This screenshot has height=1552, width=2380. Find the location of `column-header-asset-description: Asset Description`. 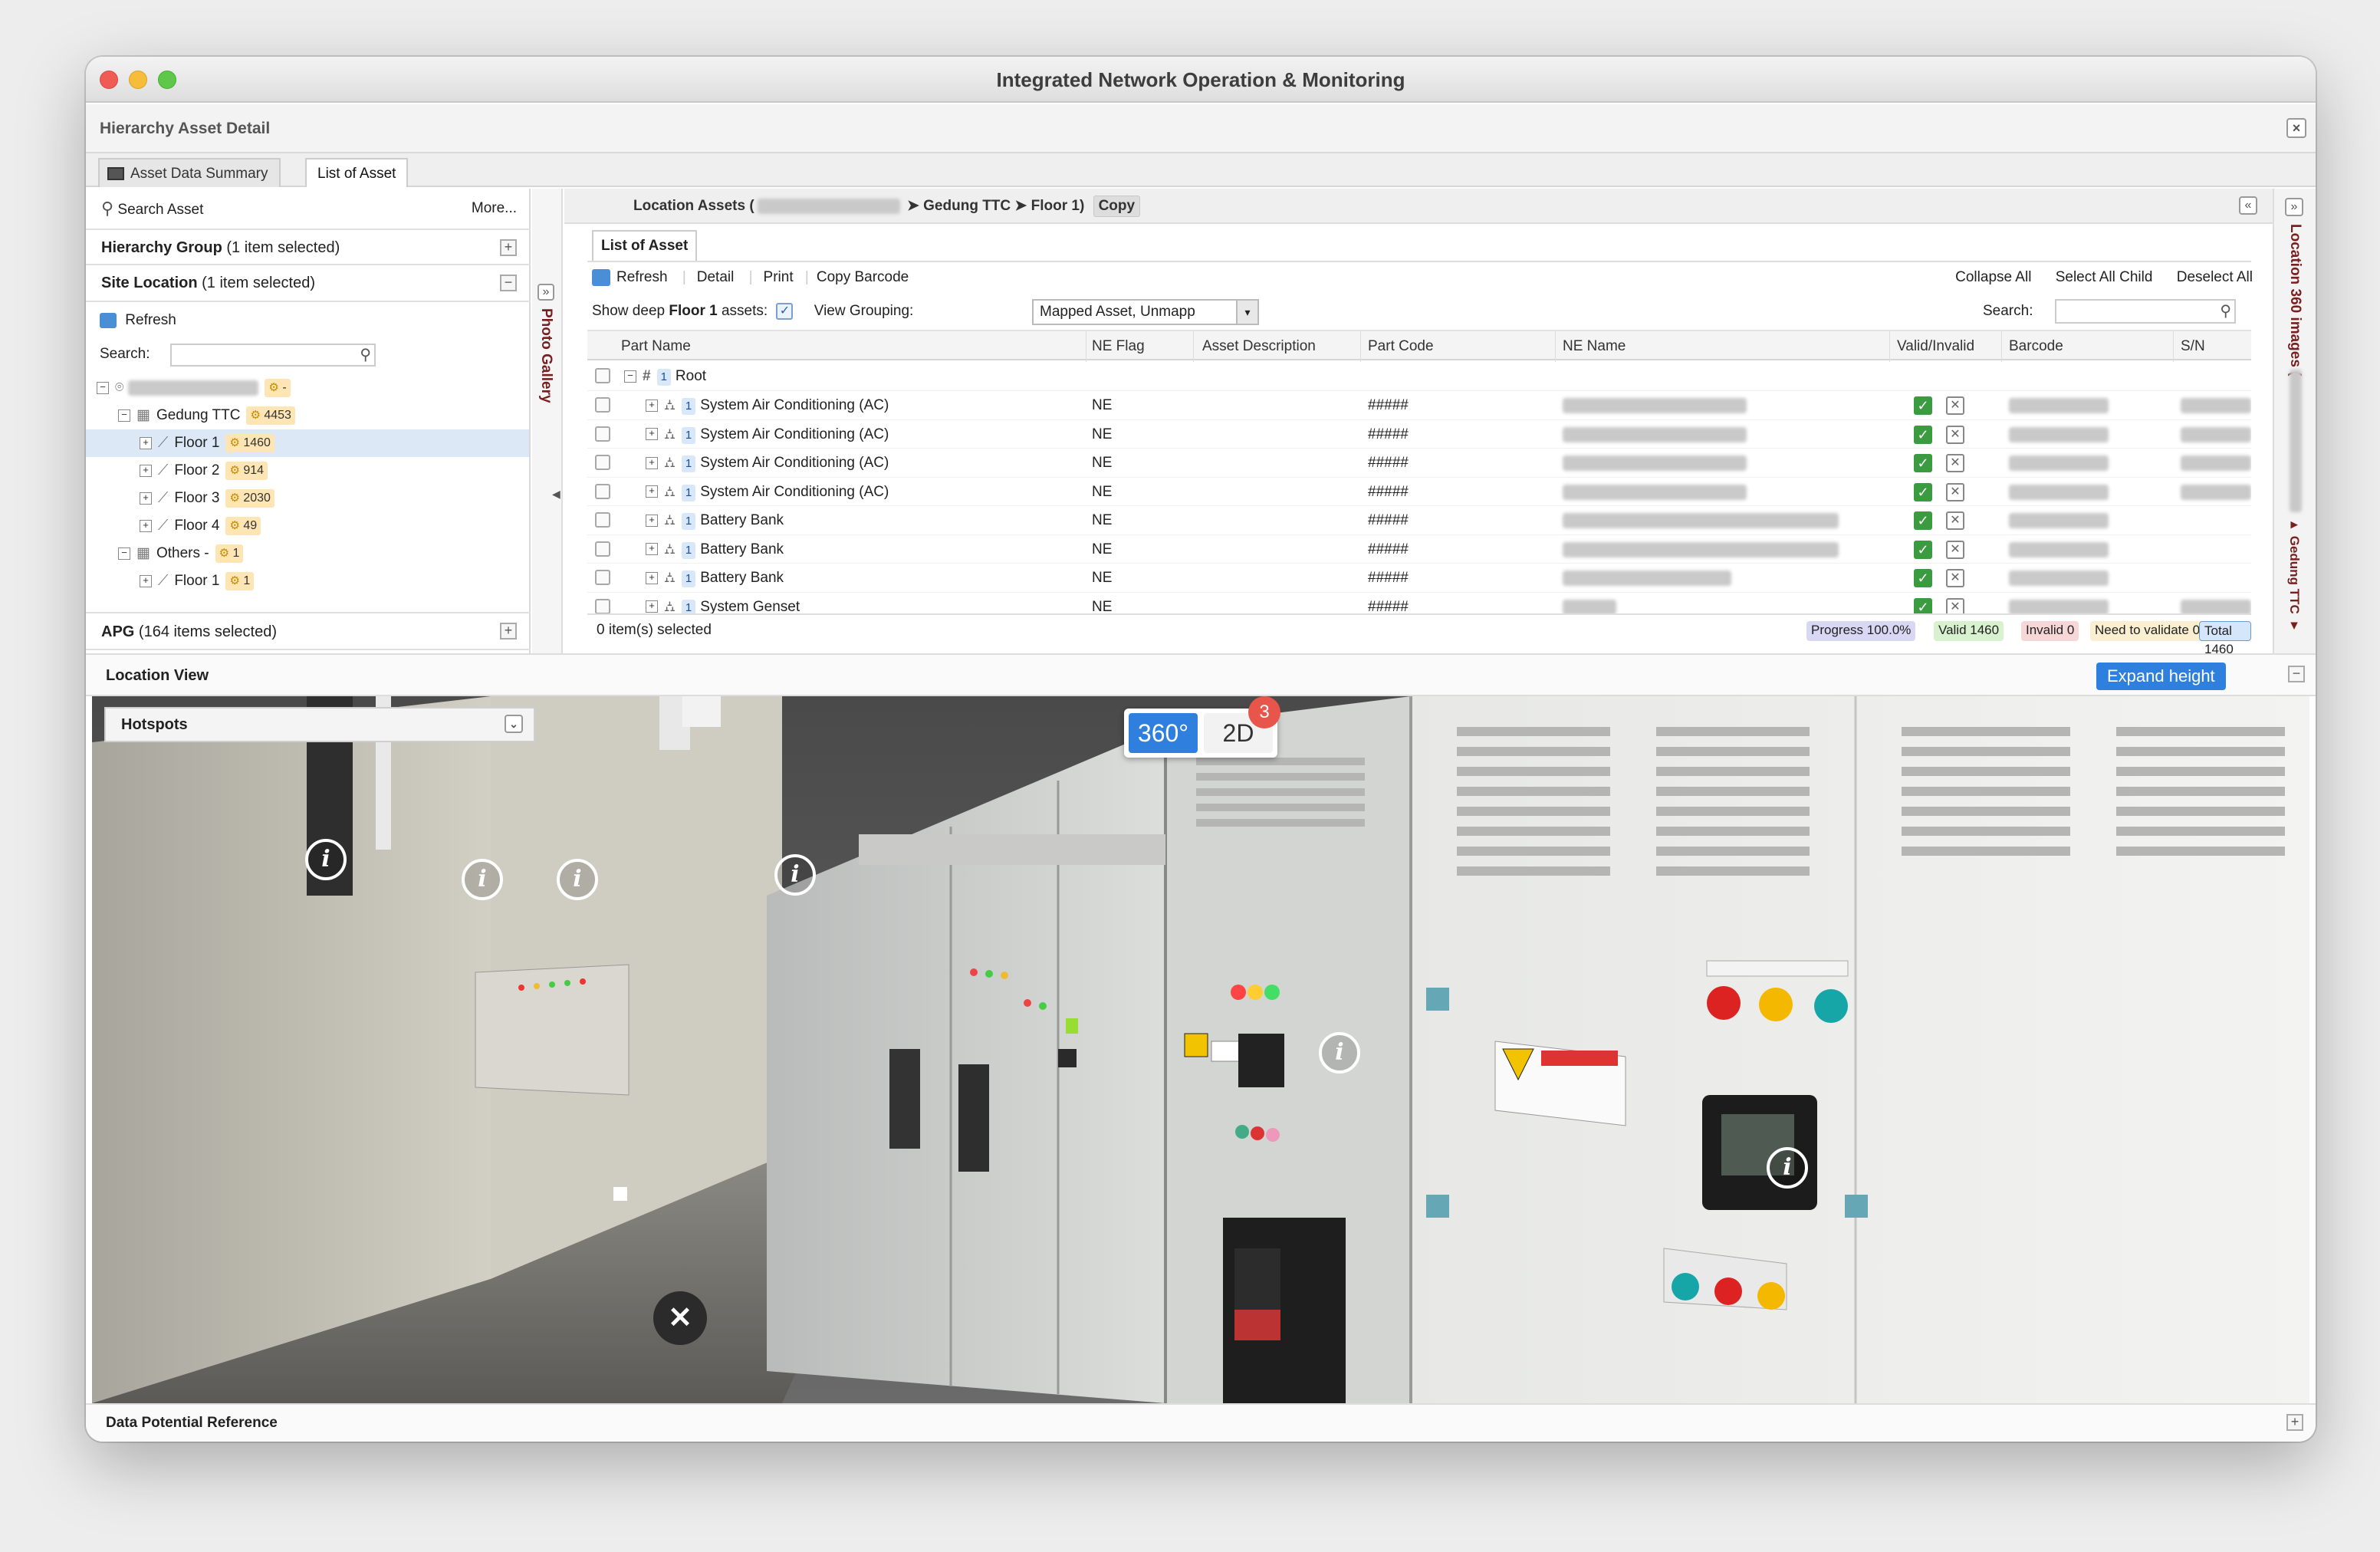

column-header-asset-description: Asset Description is located at coordinates (1259, 346).